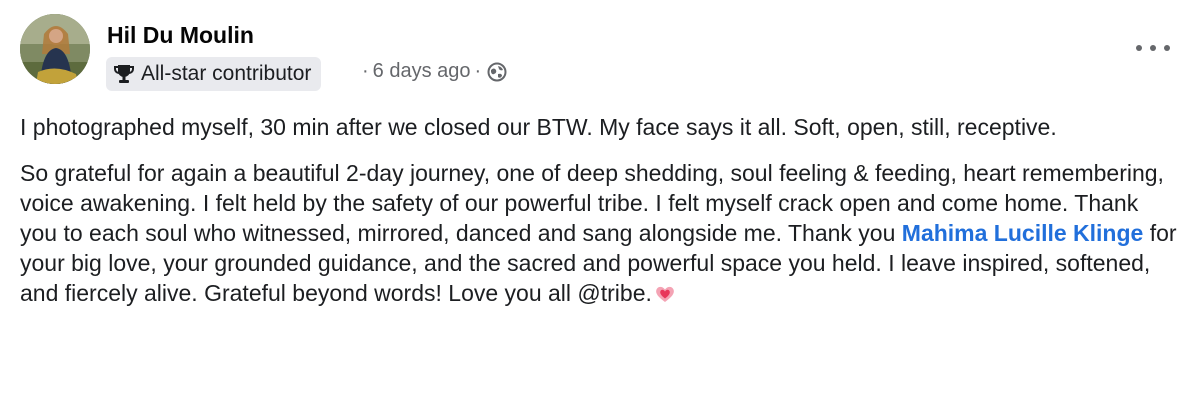  I want to click on avatar-photo, so click(55, 49).